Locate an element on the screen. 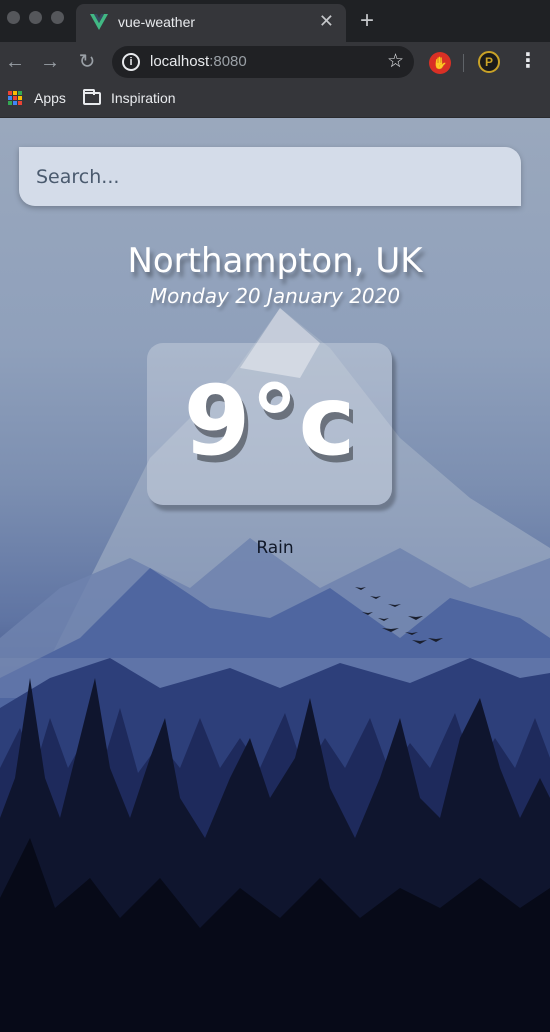 This screenshot has width=550, height=1032. bookmark-apps: Apps is located at coordinates (37, 98).